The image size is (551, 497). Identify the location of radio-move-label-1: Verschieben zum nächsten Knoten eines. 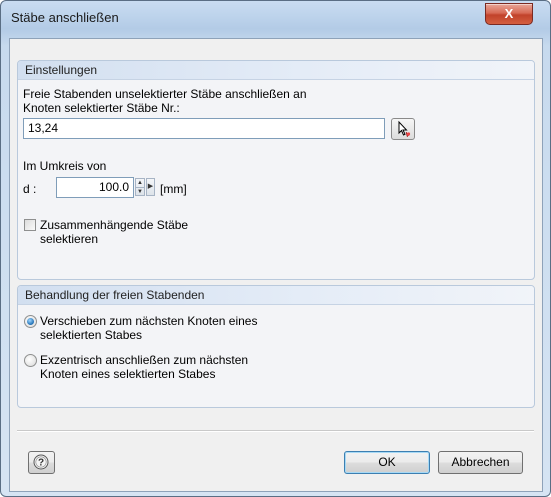
(148, 321).